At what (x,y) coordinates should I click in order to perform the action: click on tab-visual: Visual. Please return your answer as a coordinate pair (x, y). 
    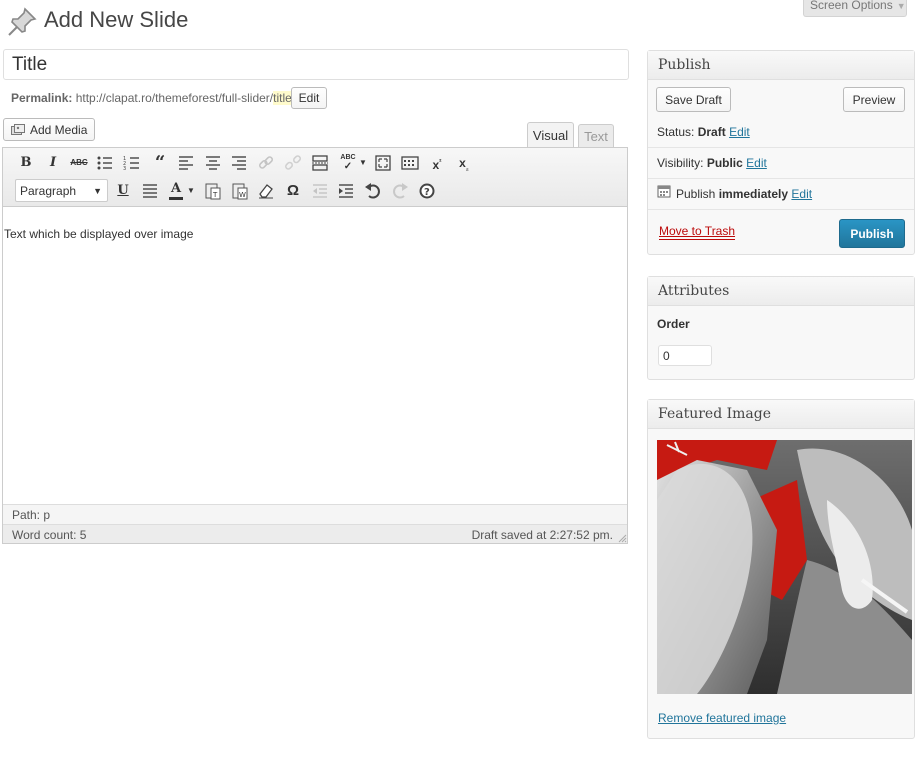
    Looking at the image, I should click on (550, 135).